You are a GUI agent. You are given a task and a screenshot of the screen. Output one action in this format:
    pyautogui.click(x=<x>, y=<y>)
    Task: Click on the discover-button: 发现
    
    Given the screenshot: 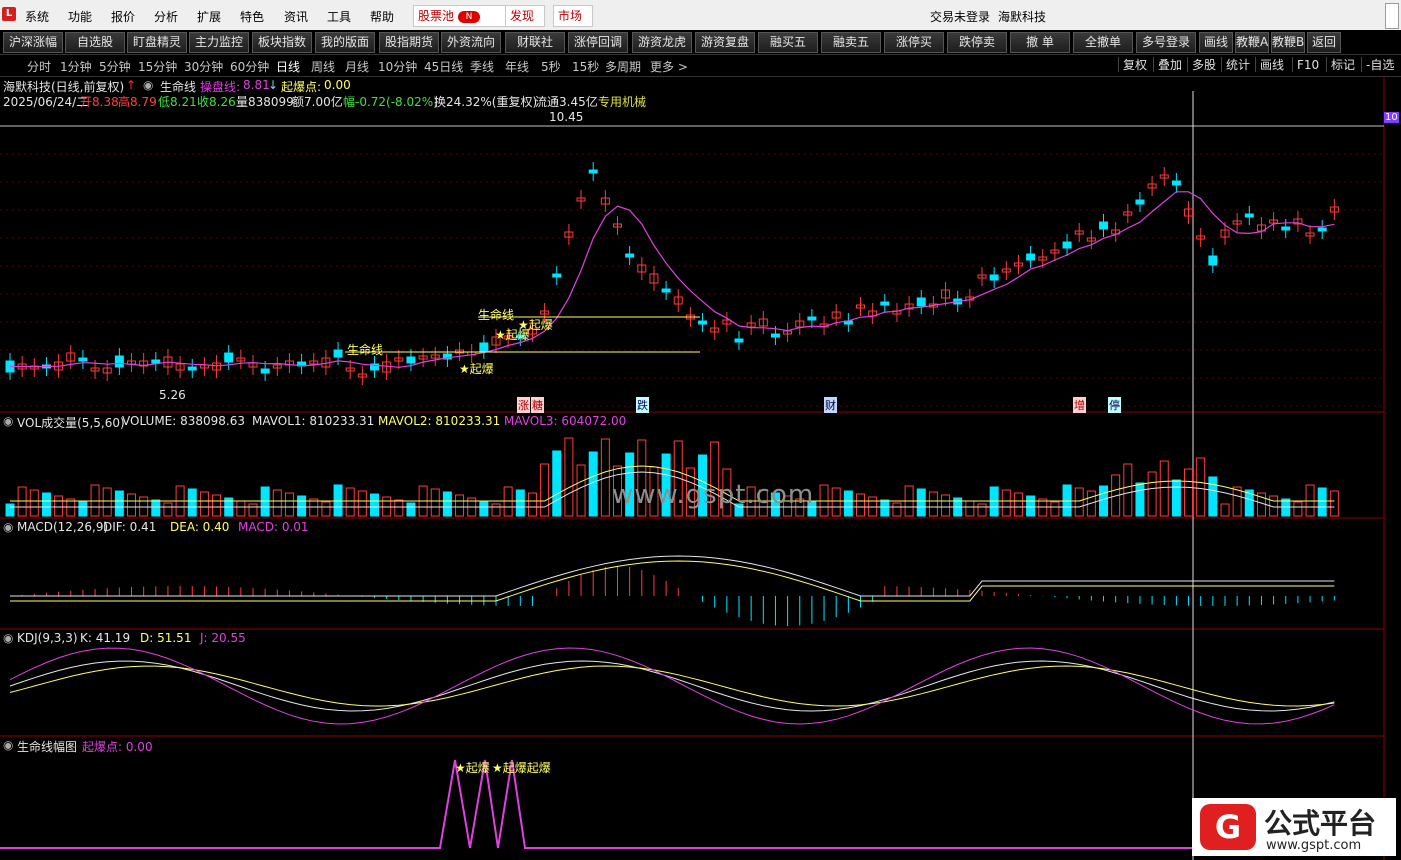 What is the action you would take?
    pyautogui.click(x=525, y=16)
    